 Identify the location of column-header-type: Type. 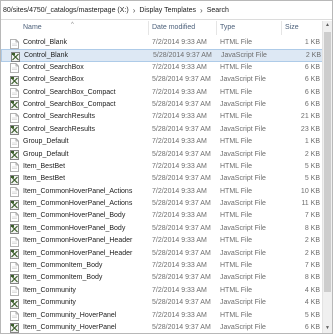
(249, 28).